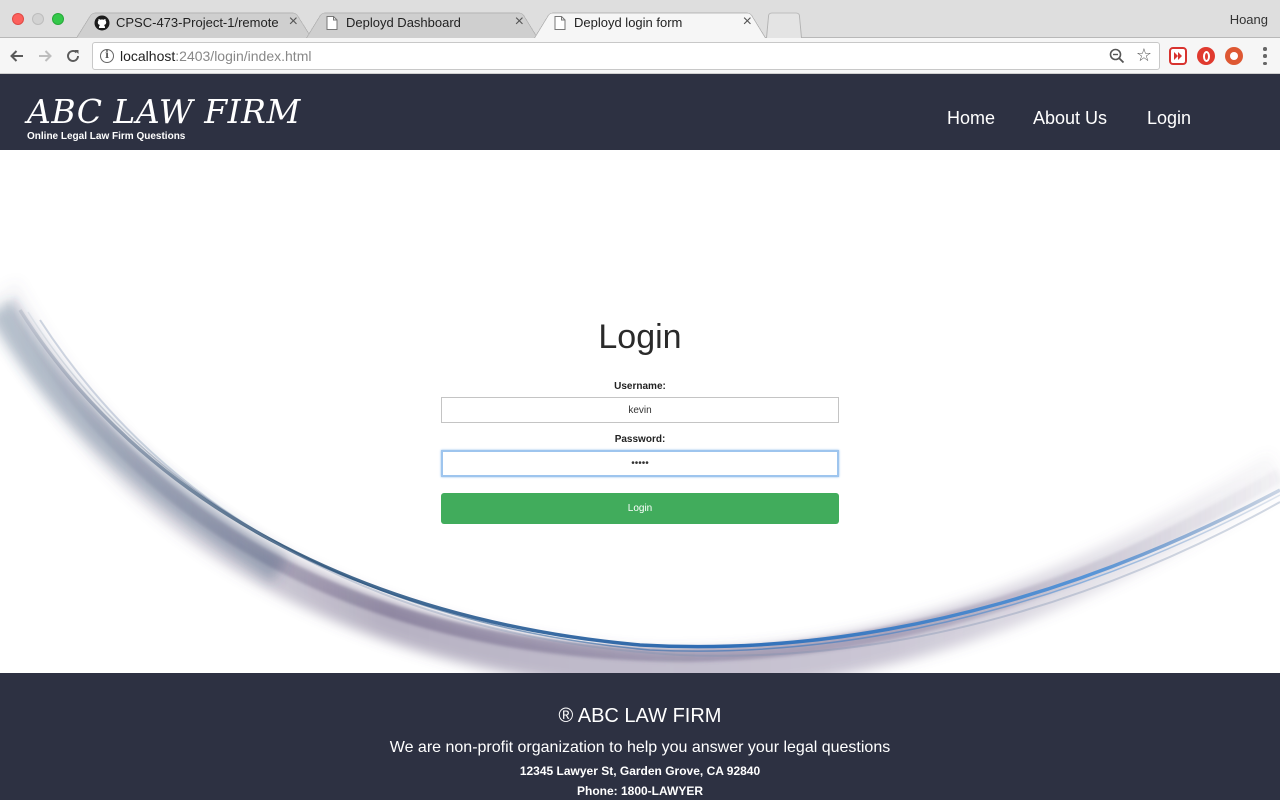 This screenshot has width=1280, height=800. I want to click on login-heading: Login, so click(640, 337).